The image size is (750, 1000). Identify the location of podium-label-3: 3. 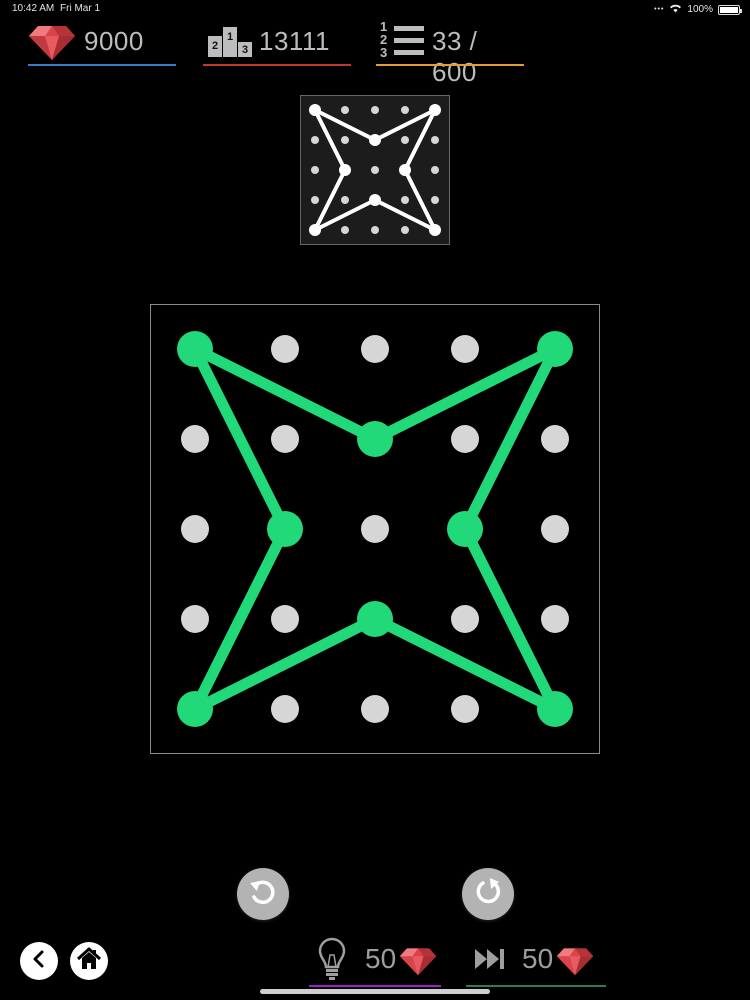
(245, 50).